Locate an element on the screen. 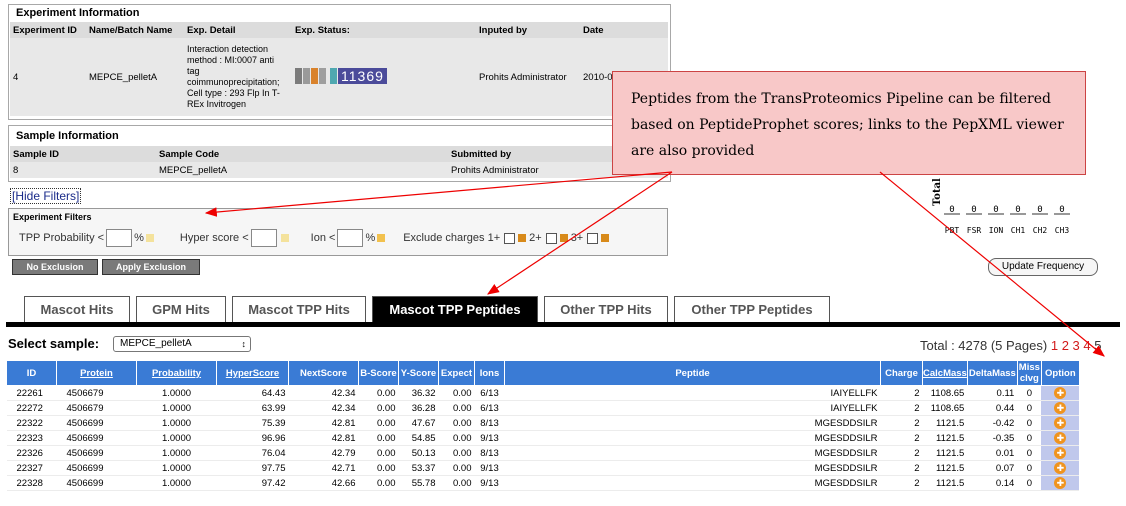  tab-gpm-hits: GPM Hits is located at coordinates (181, 309).